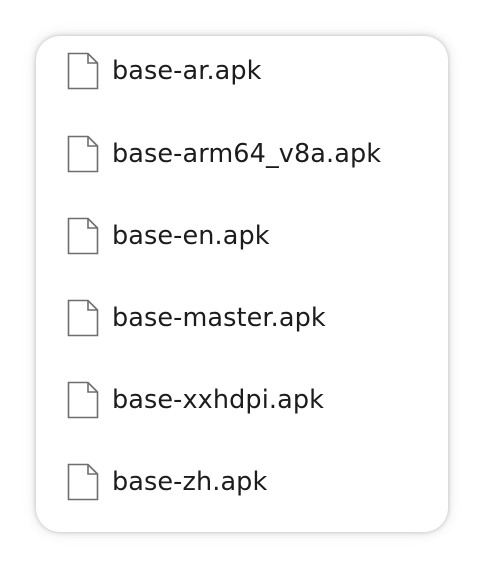  I want to click on file-item-base-arm64-v8a: base-arm64_v8a.apk, so click(223, 154).